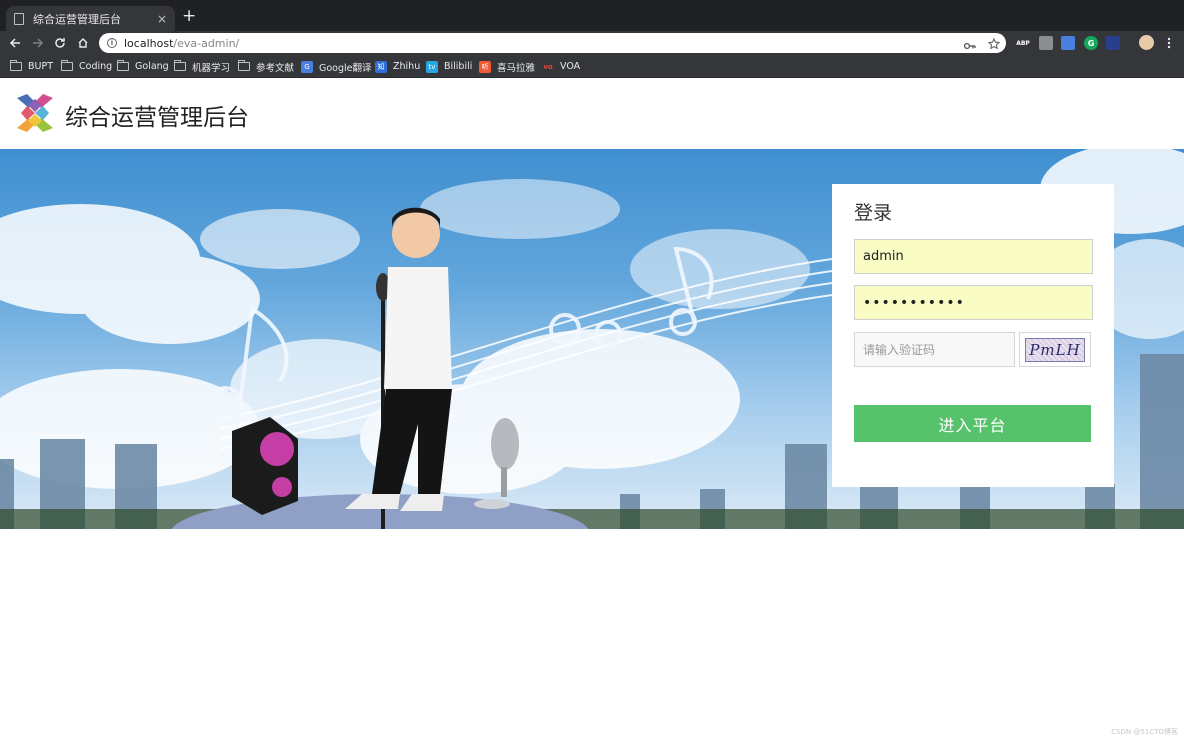  I want to click on profile-avatar, so click(1146, 42).